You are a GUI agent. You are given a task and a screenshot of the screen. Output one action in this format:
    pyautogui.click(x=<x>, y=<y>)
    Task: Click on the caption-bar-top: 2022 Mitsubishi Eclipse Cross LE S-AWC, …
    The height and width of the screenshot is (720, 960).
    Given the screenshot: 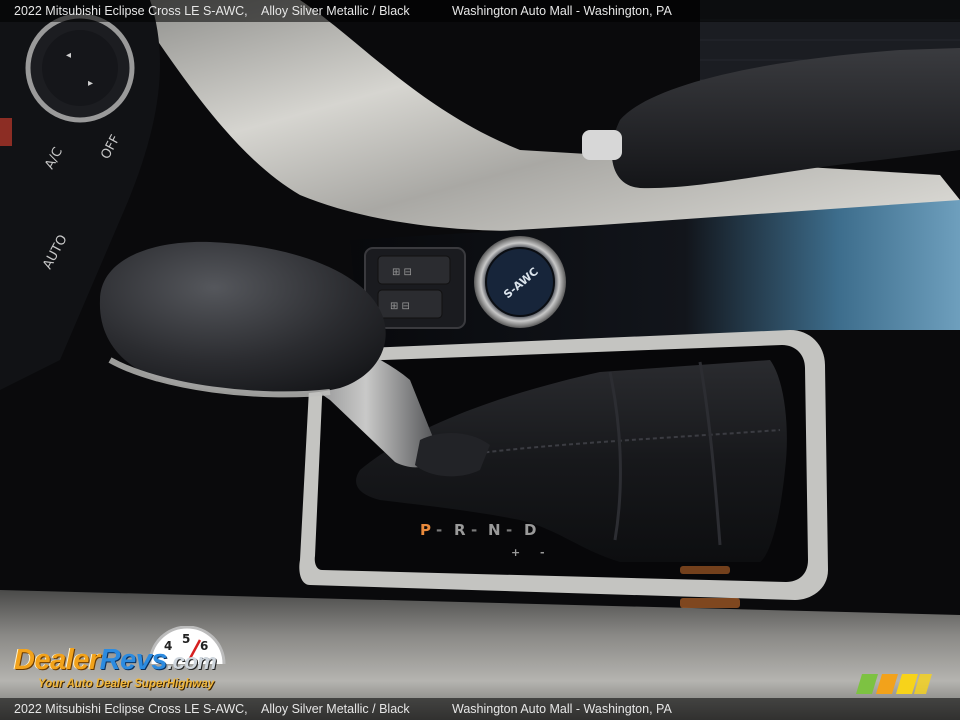 What is the action you would take?
    pyautogui.click(x=480, y=11)
    